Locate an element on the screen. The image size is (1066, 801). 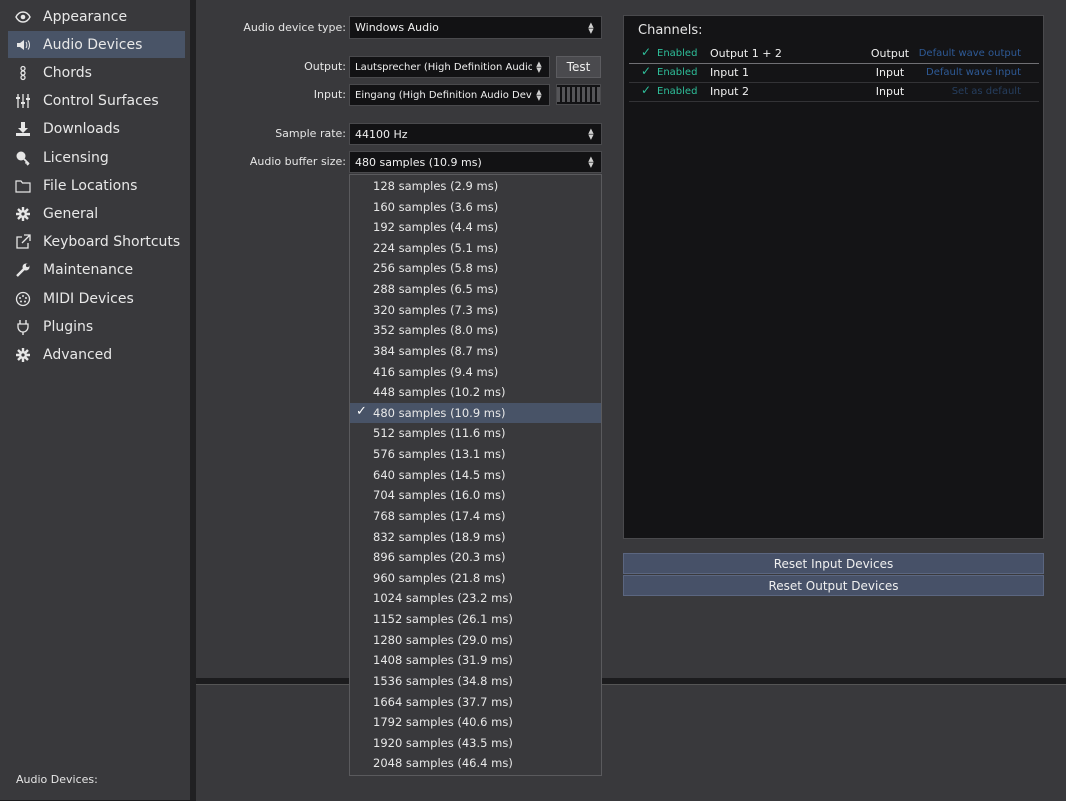
buffer-size-select: 480 samples (10.9 ms) ▲ ▼ is located at coordinates (475, 162).